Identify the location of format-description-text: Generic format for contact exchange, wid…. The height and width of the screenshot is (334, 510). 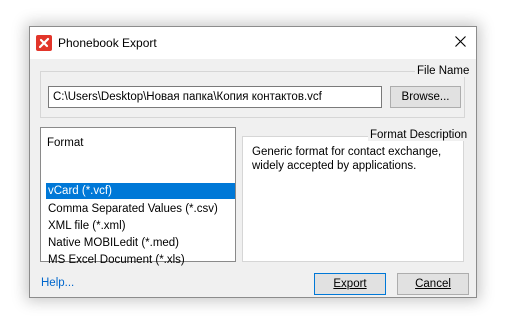
(347, 159).